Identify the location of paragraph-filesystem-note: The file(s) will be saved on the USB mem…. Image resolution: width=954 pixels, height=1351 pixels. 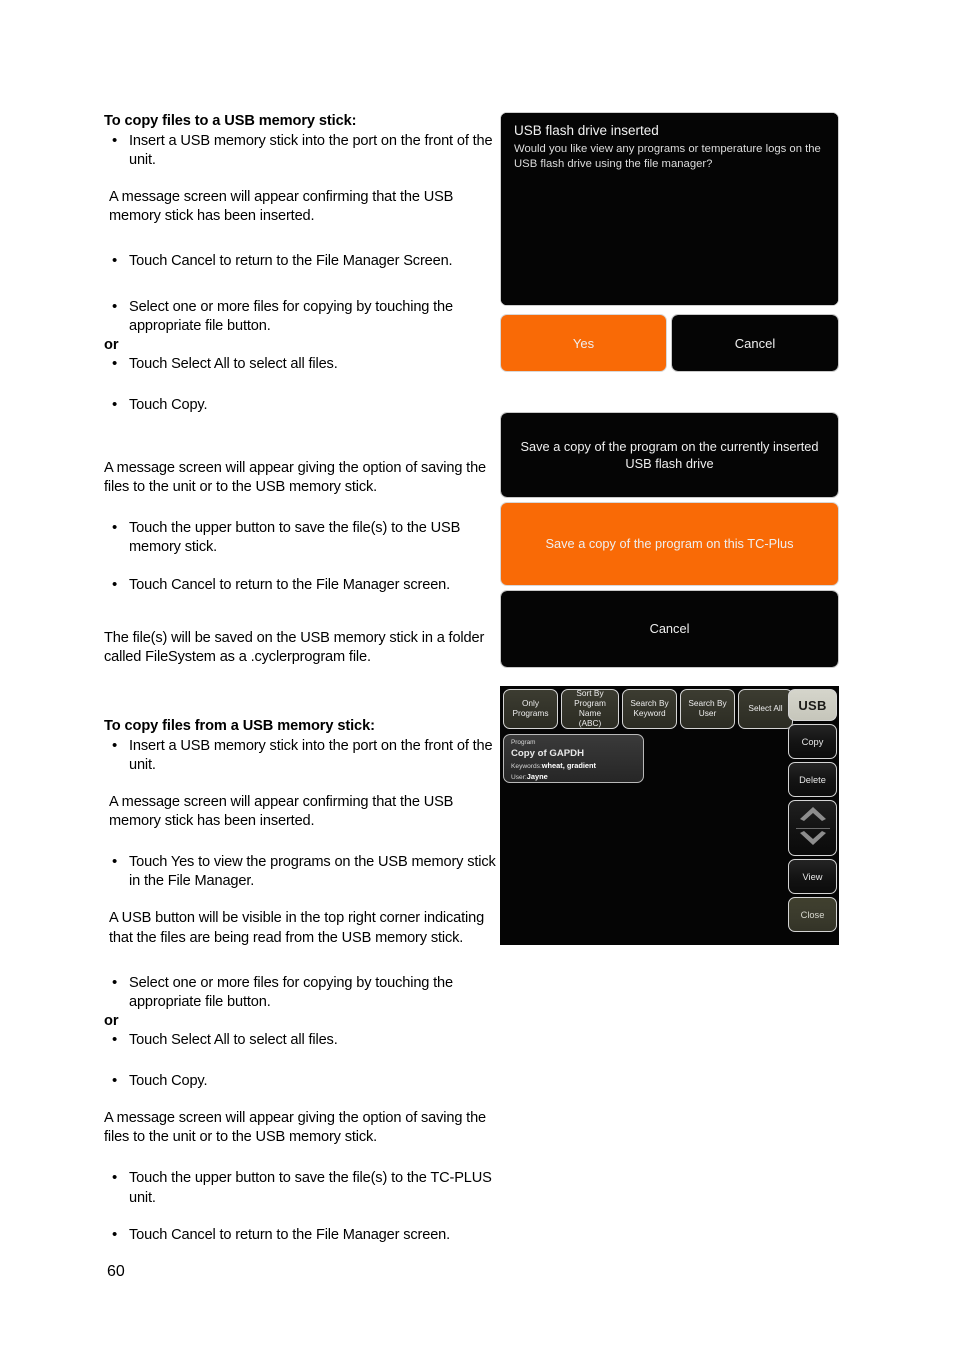
(294, 647).